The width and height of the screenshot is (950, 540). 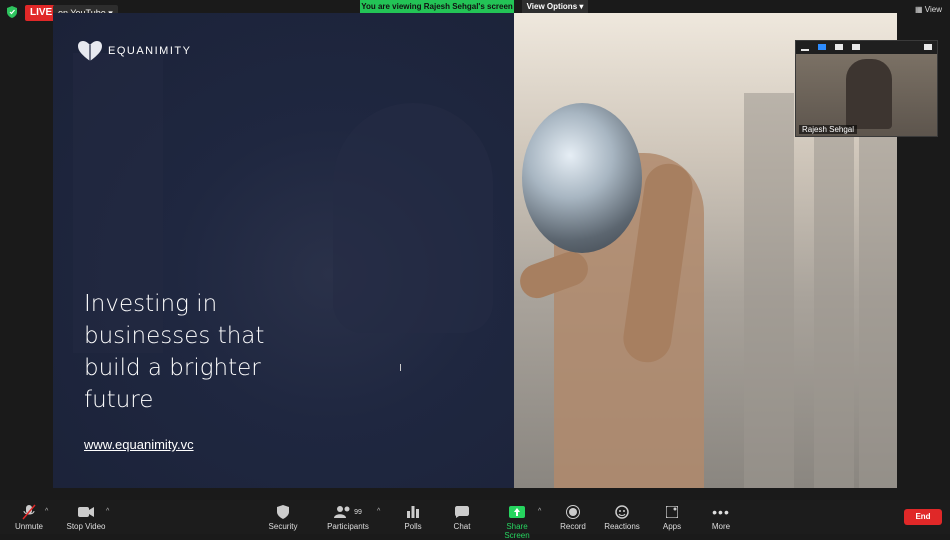 What do you see at coordinates (348, 526) in the screenshot?
I see `participants-label: Participants` at bounding box center [348, 526].